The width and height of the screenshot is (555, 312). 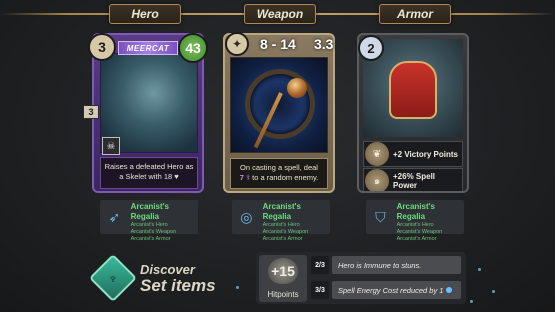 I want to click on bonus-row: 2/3 Hero is Immune to stuns., so click(x=386, y=265).